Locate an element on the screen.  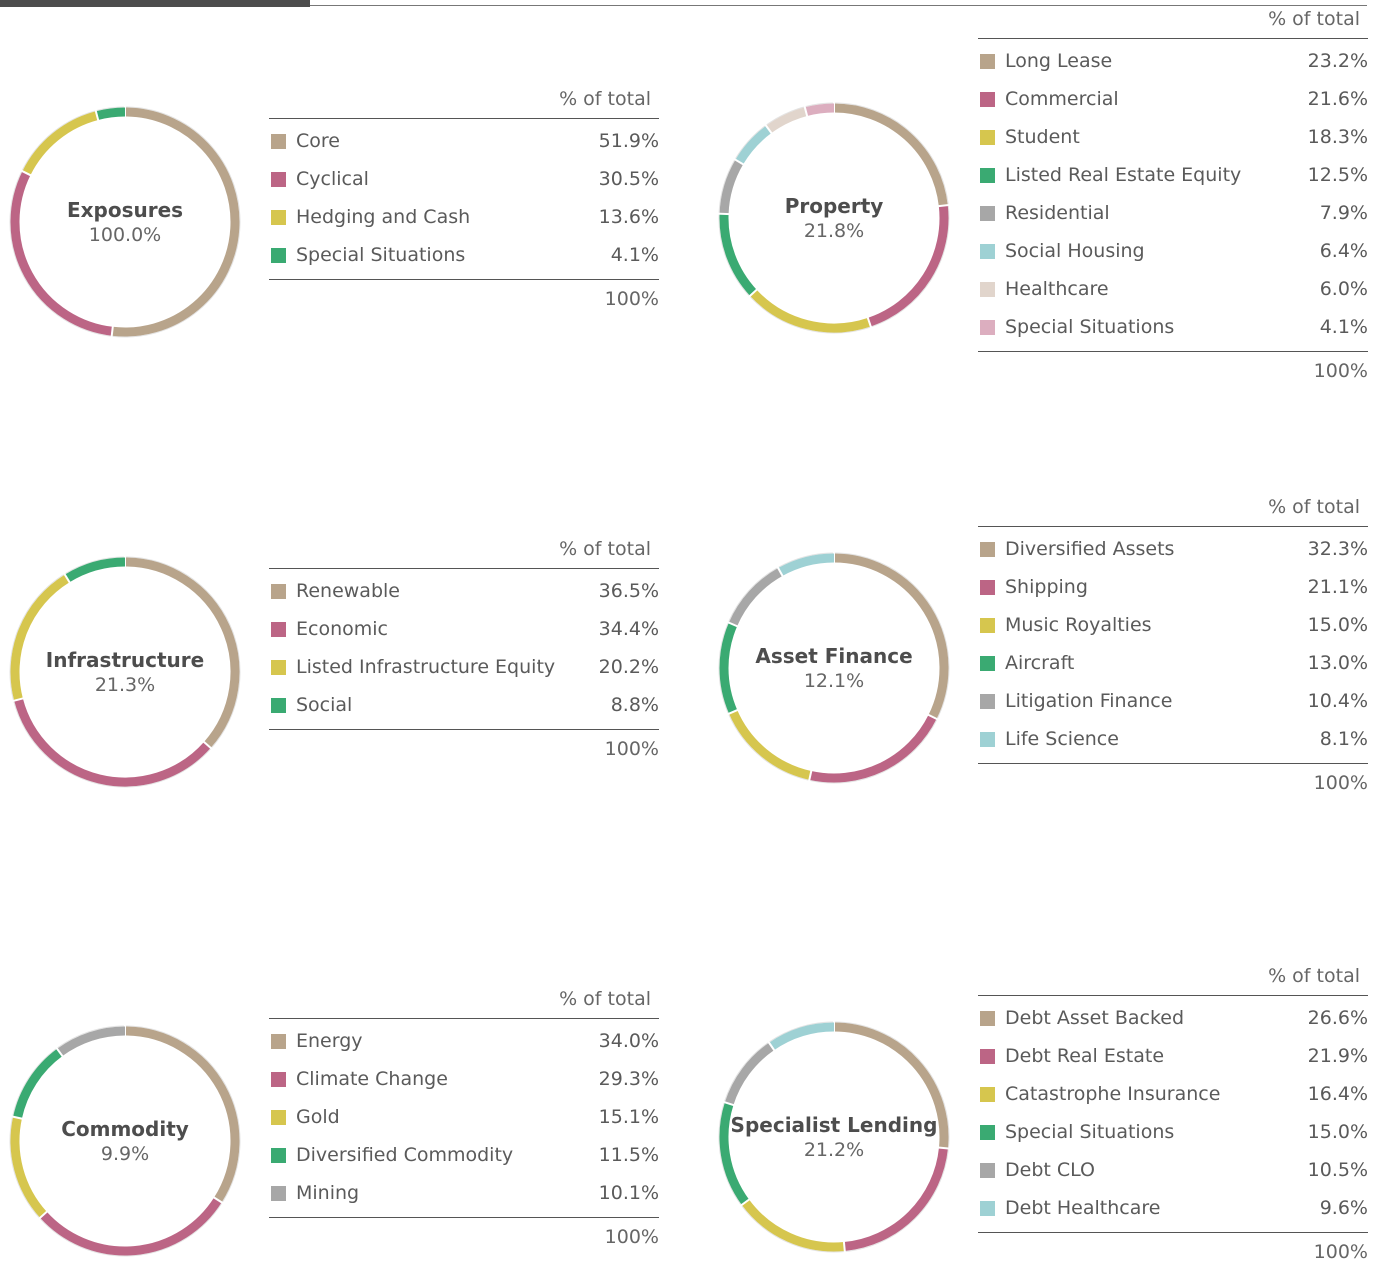
legend-value: 23.2% is located at coordinates (1337, 61).